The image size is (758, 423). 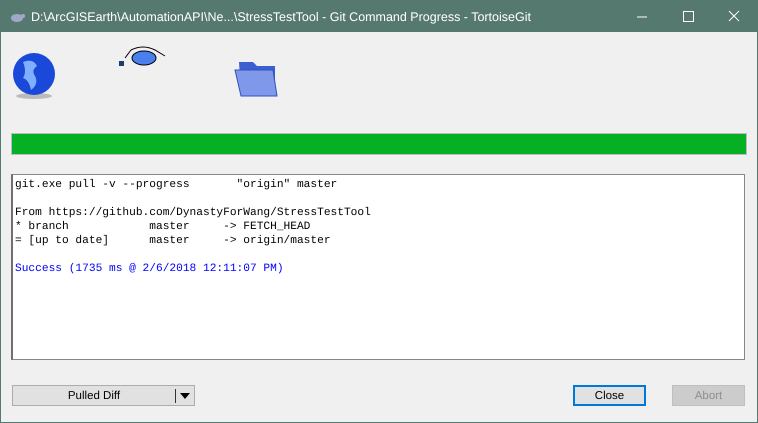 What do you see at coordinates (281, 17) in the screenshot?
I see `window-title: D:\ArcGISEarth\AutomationAPI\Ne...\StressTestTool - Git Command Progress - TortoiseGit` at bounding box center [281, 17].